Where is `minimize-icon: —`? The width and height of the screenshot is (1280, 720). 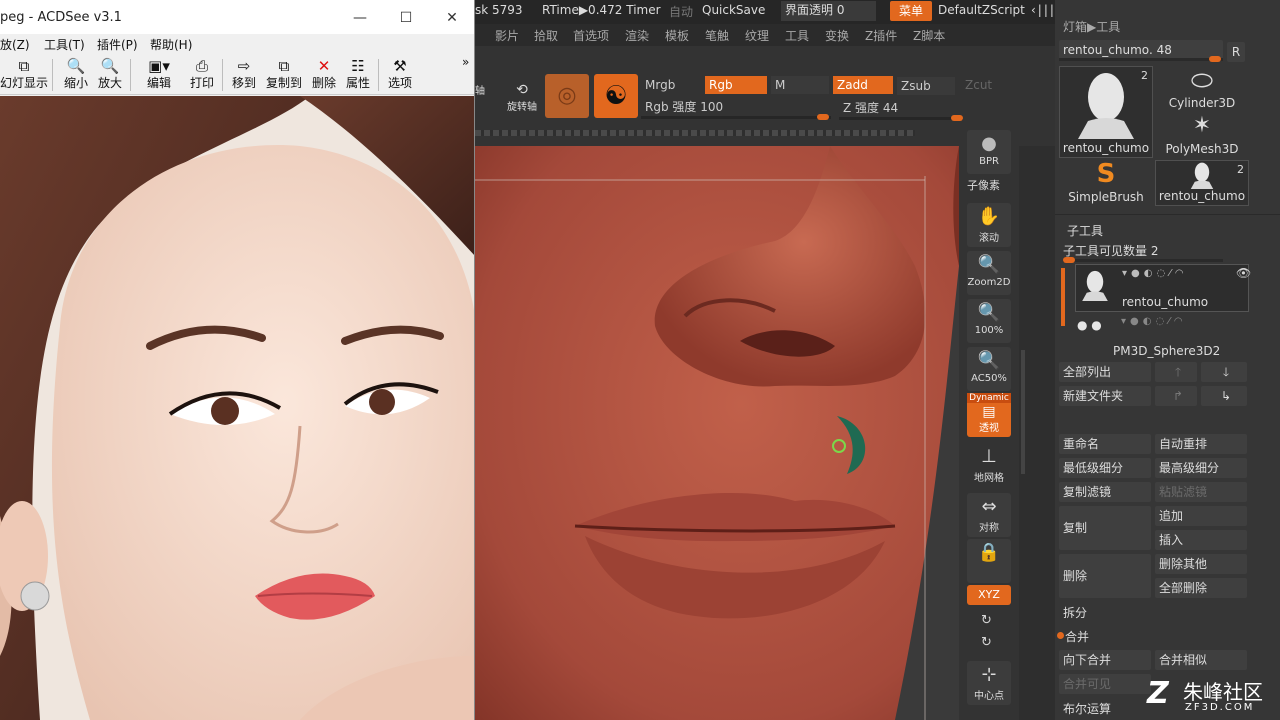
minimize-icon: — is located at coordinates (360, 18).